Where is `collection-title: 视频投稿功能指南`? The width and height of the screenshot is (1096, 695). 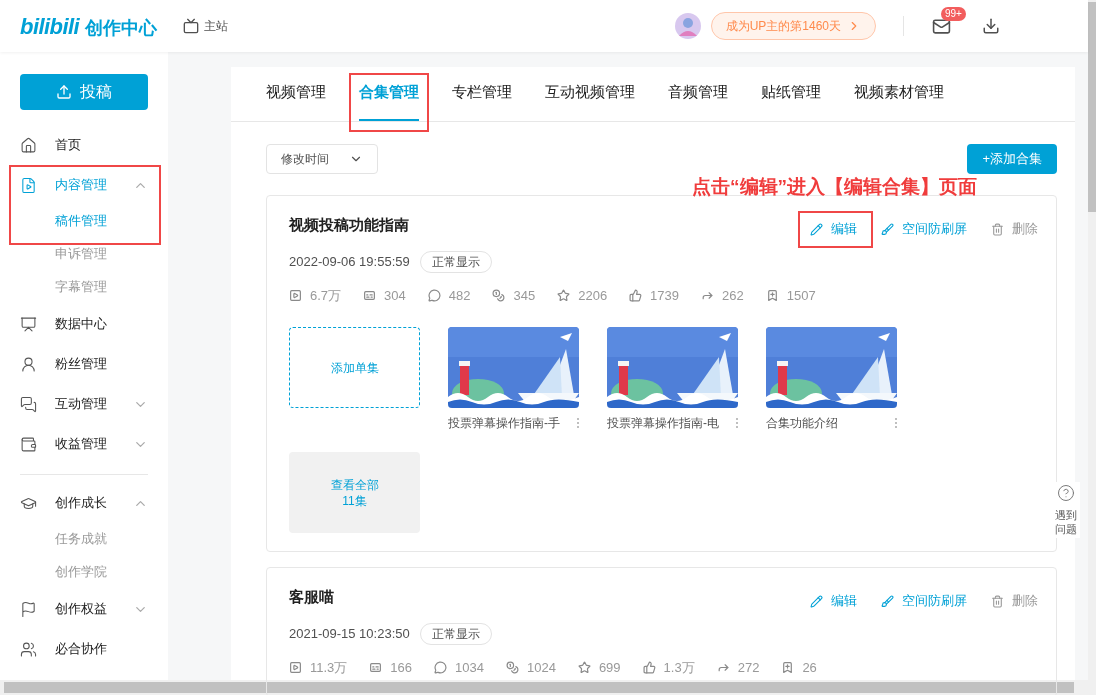 collection-title: 视频投稿功能指南 is located at coordinates (349, 225).